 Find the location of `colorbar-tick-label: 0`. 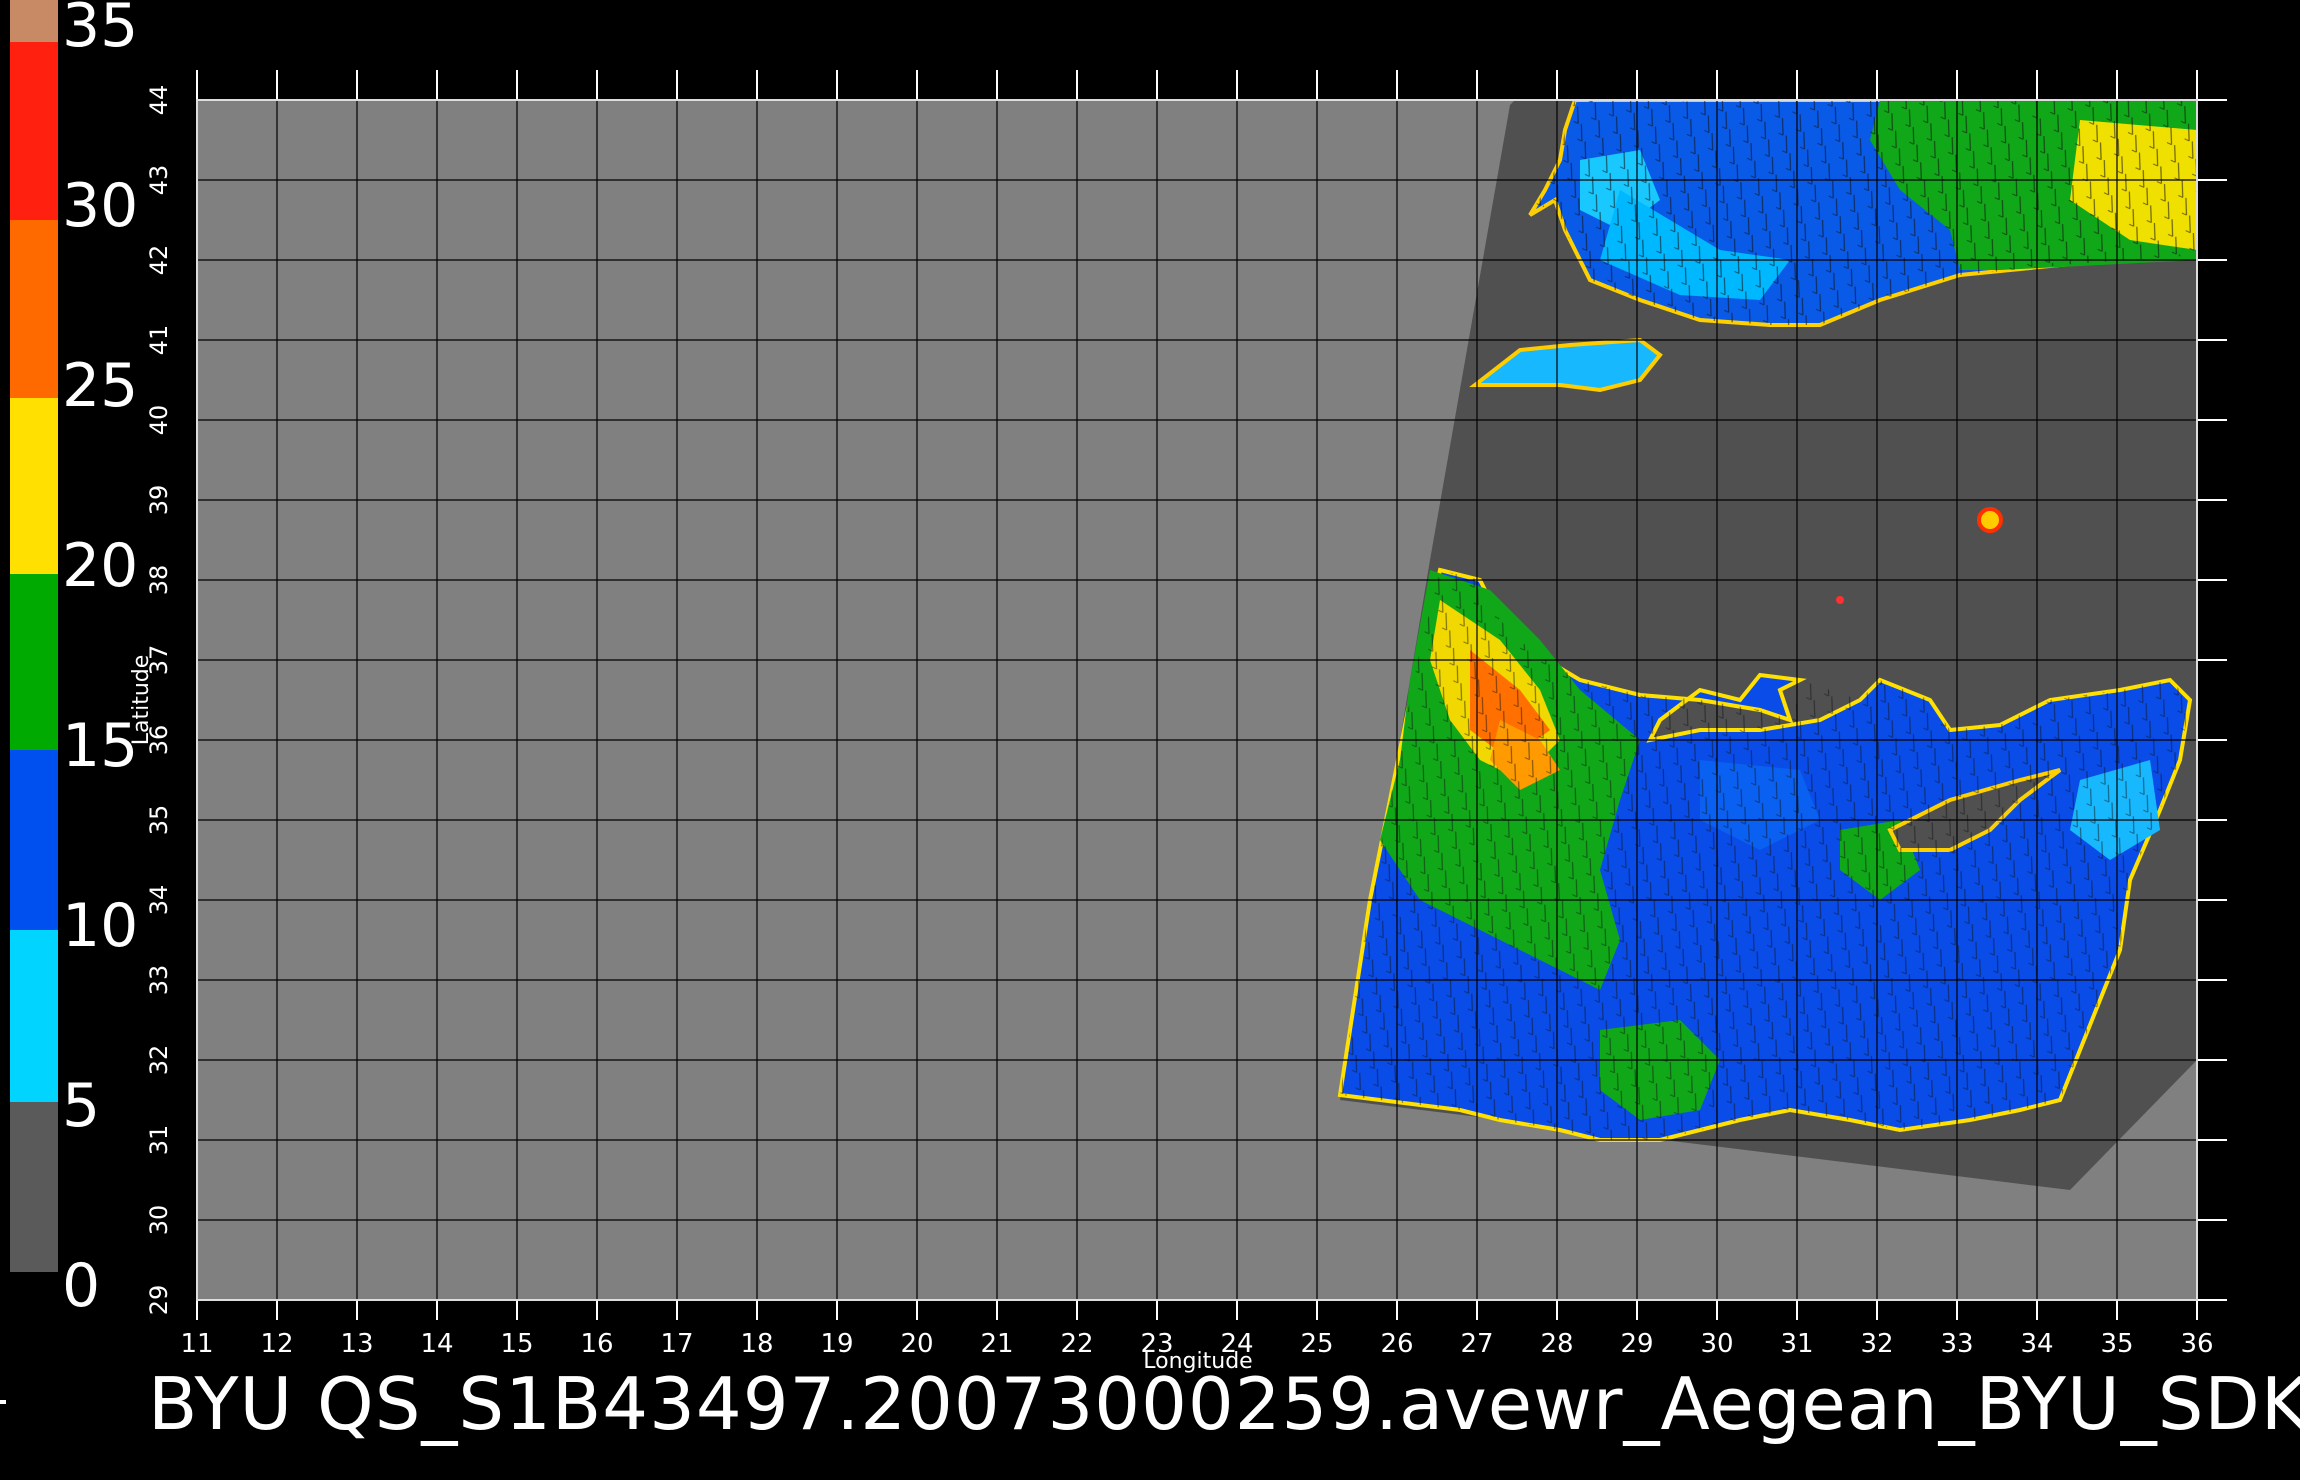

colorbar-tick-label: 0 is located at coordinates (81, 1286).